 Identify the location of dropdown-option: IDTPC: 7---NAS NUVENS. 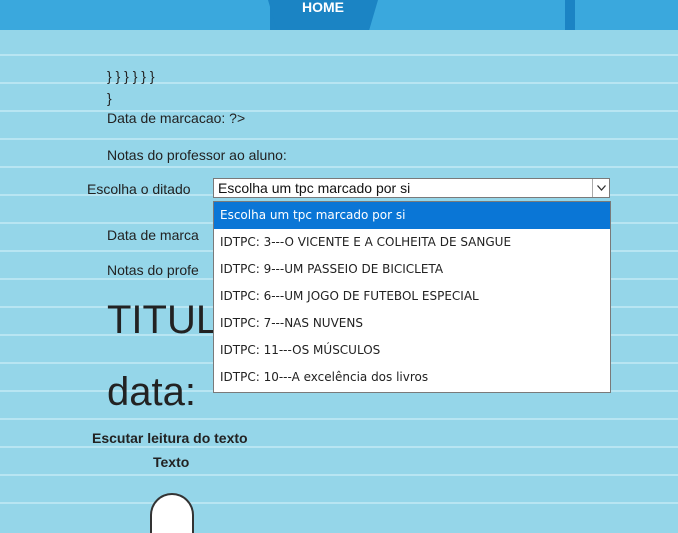
(412, 323).